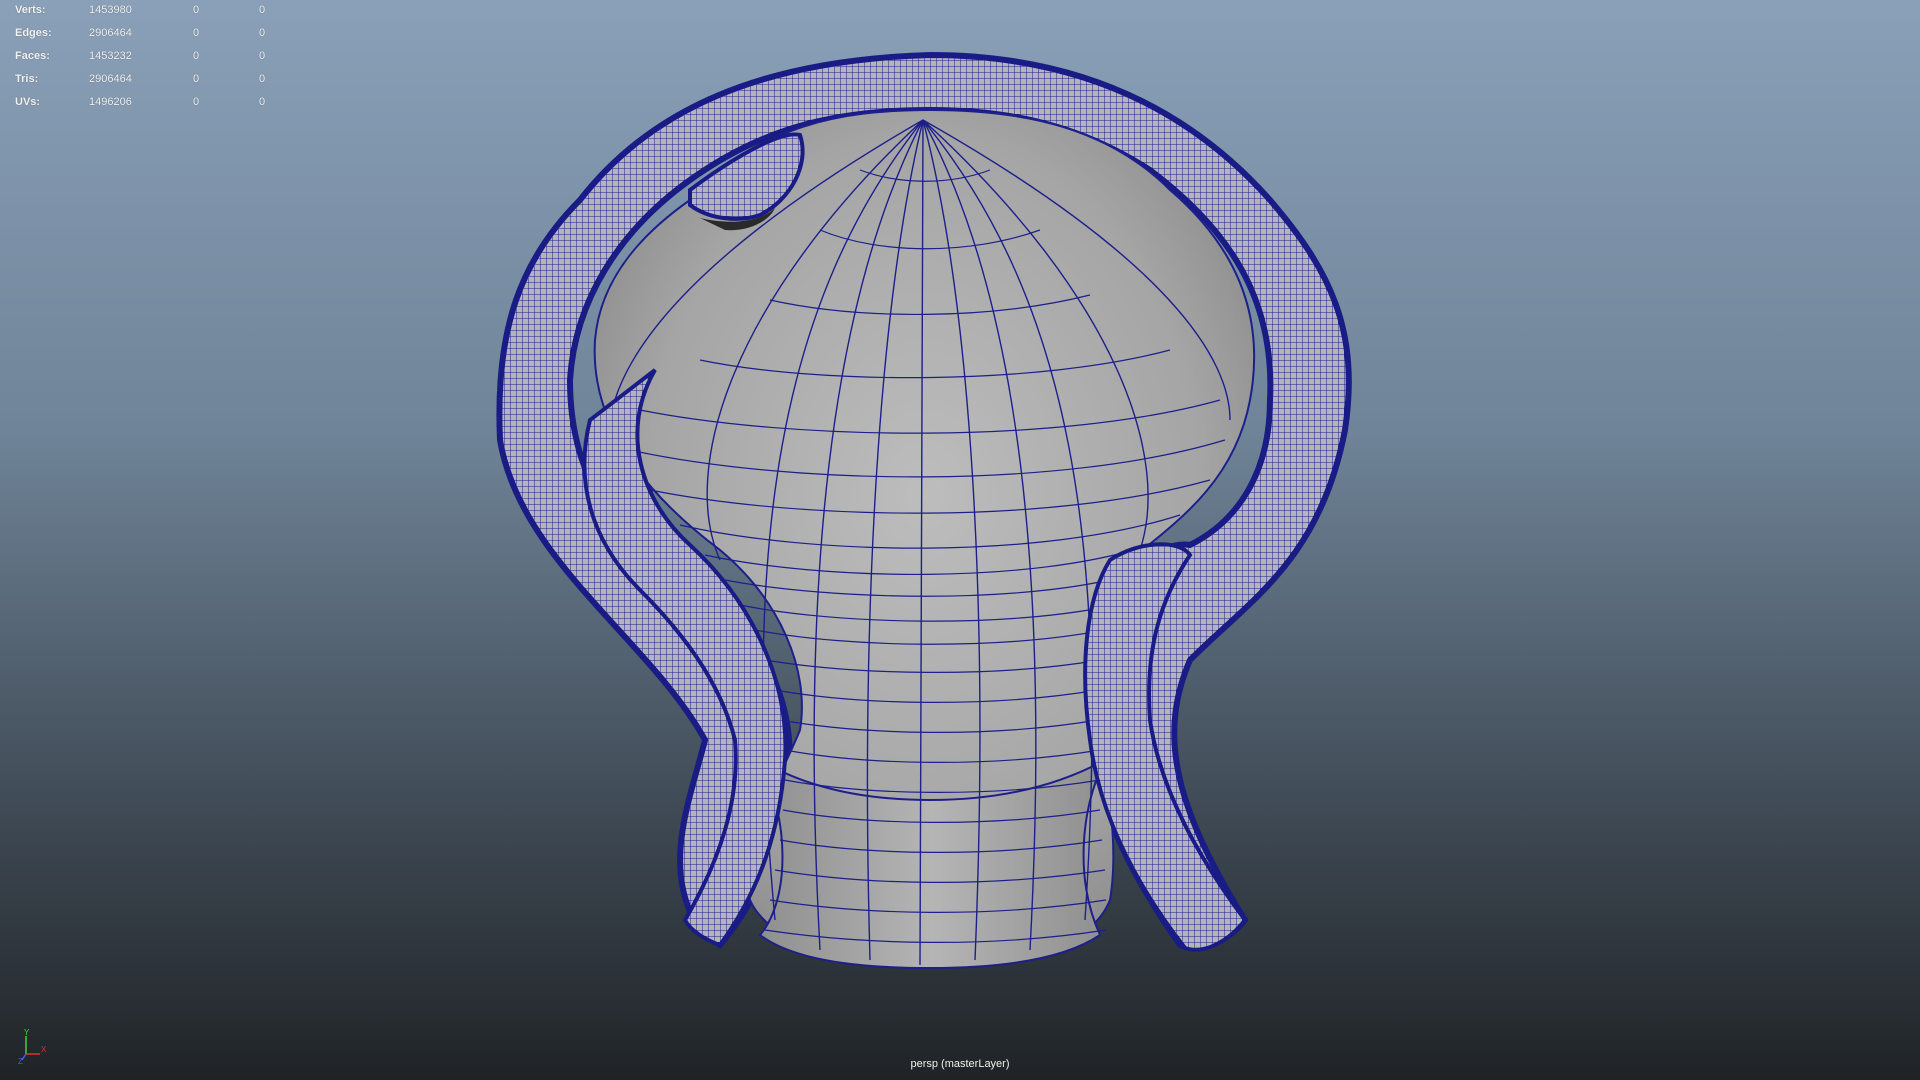 The image size is (1920, 1080). I want to click on hud-total-value: 1453980, so click(110, 10).